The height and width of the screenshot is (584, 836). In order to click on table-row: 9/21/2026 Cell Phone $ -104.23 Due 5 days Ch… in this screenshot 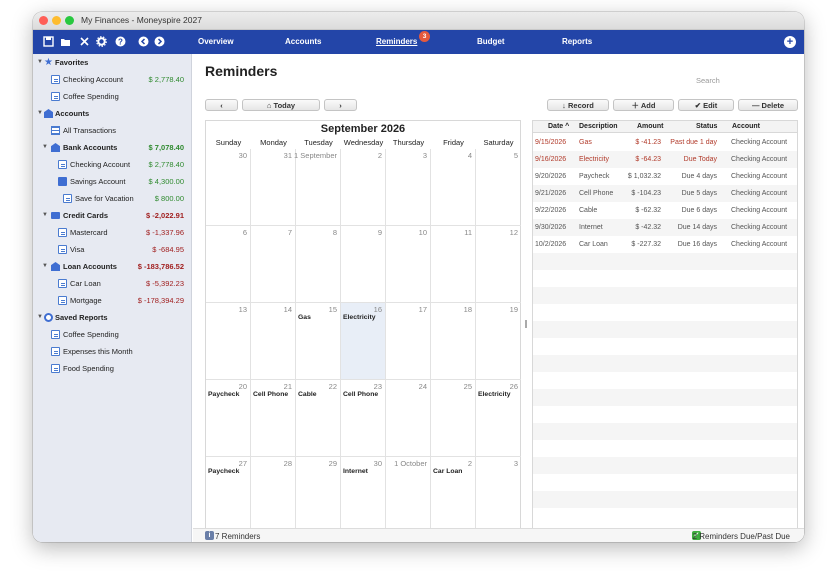, I will do `click(665, 193)`.